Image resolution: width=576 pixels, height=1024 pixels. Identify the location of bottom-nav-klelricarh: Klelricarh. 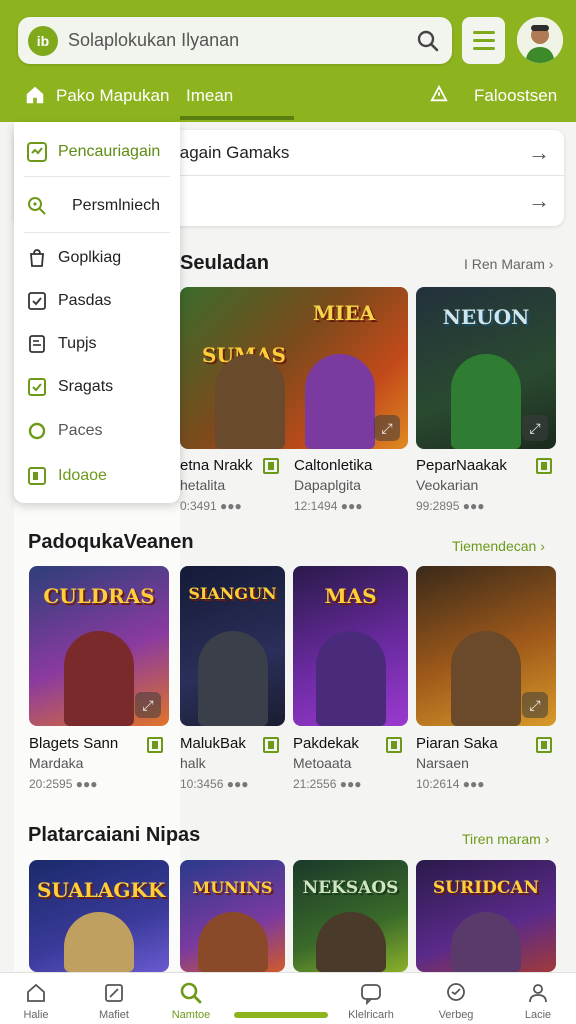
(371, 998).